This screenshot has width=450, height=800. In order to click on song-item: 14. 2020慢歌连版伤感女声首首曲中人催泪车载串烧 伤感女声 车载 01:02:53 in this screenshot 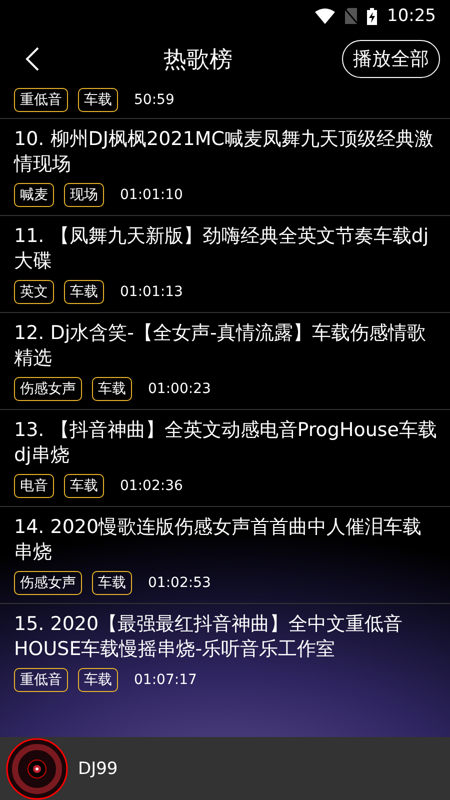, I will do `click(225, 554)`.